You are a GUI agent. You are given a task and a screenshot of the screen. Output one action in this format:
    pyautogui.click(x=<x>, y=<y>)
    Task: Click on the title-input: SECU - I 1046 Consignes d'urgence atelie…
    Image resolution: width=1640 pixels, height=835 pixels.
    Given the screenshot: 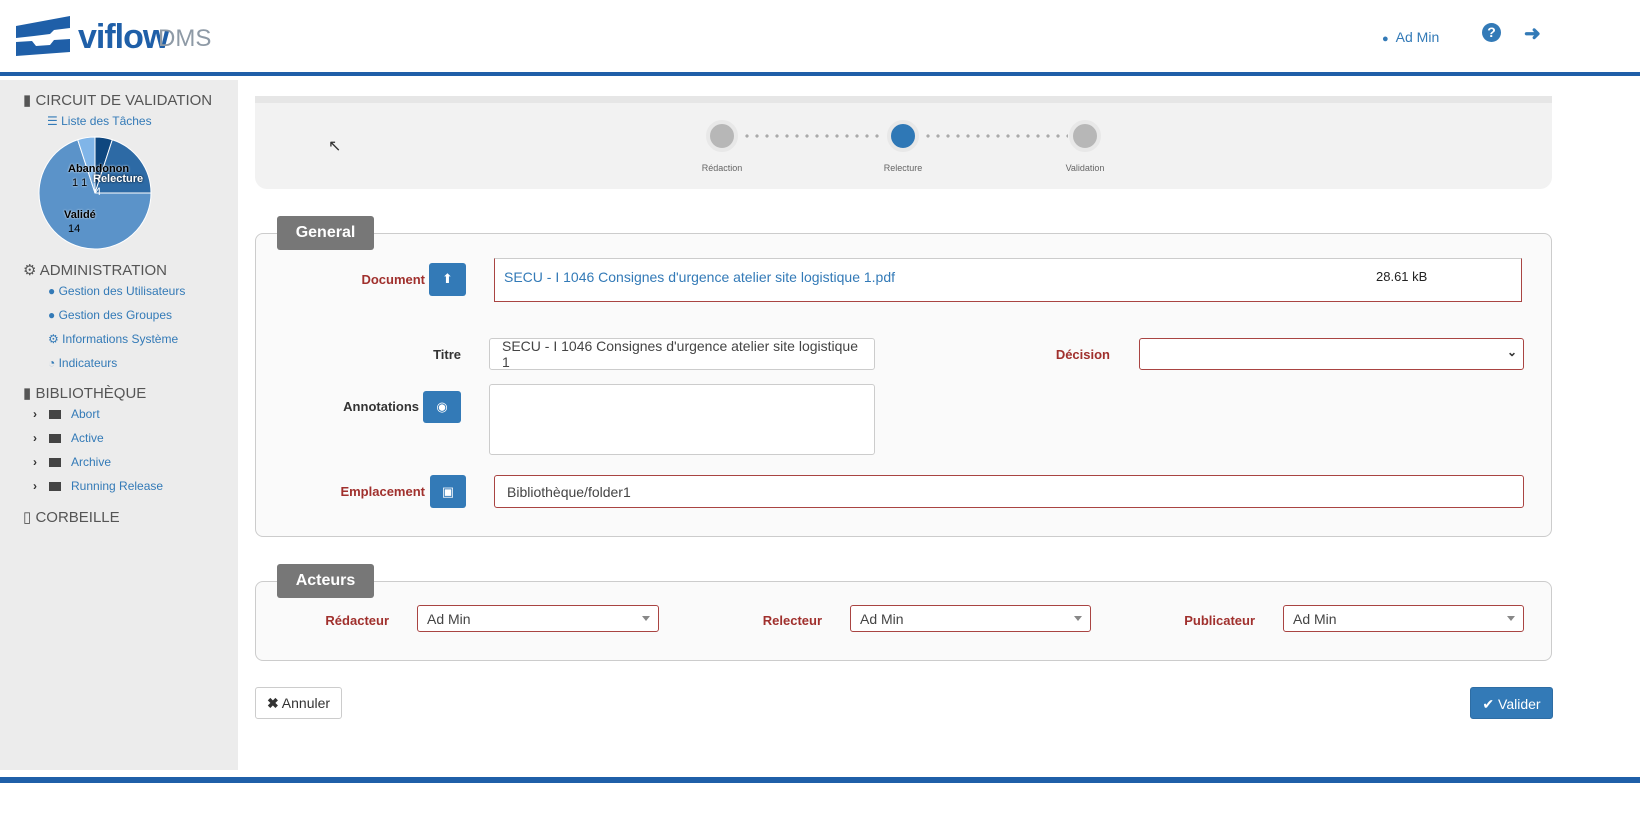 What is the action you would take?
    pyautogui.click(x=682, y=354)
    